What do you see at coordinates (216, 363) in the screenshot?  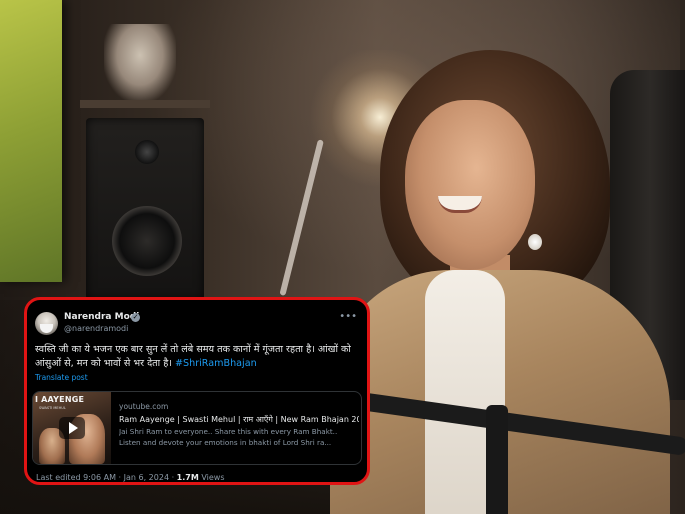 I see `hashtag-link: #ShriRamBhajan` at bounding box center [216, 363].